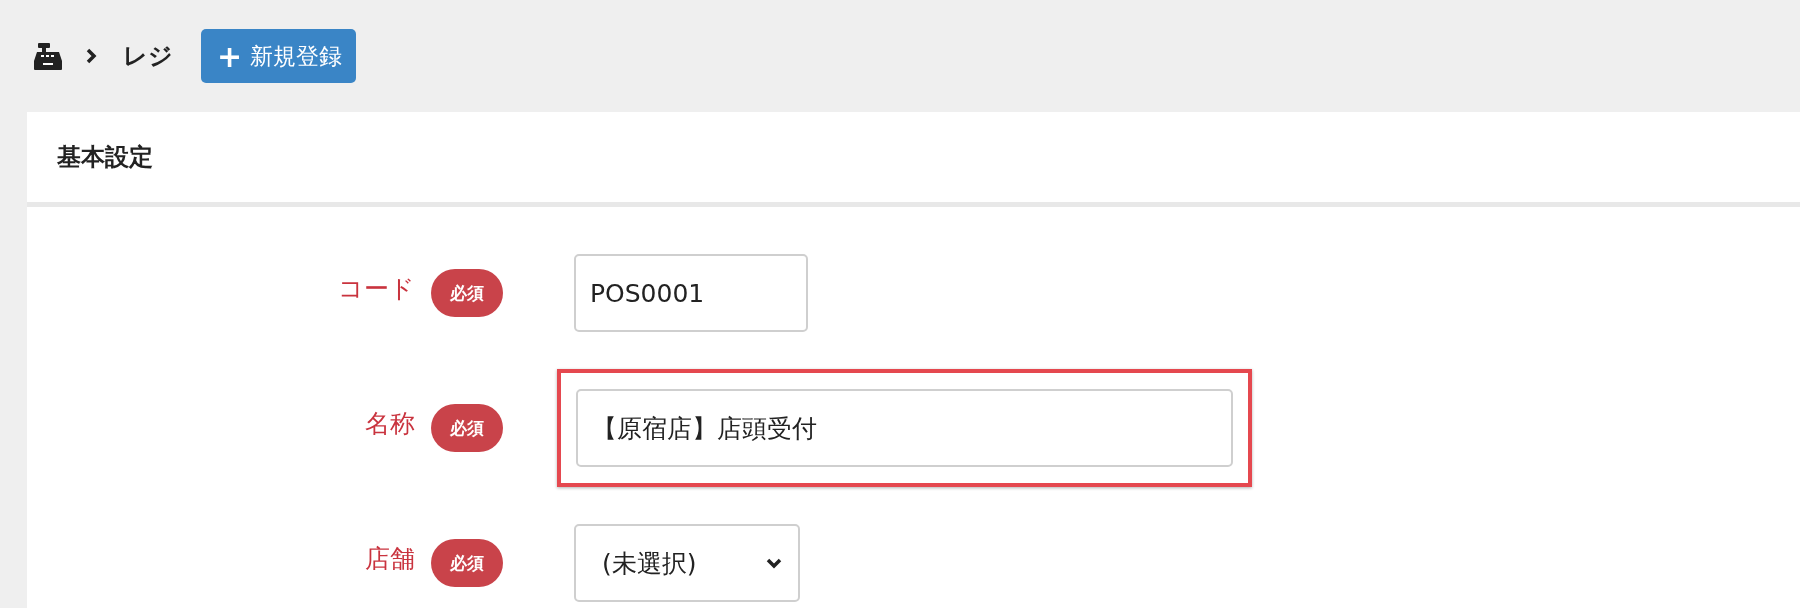 The width and height of the screenshot is (1800, 608). I want to click on section-title: 基本設定, so click(105, 157).